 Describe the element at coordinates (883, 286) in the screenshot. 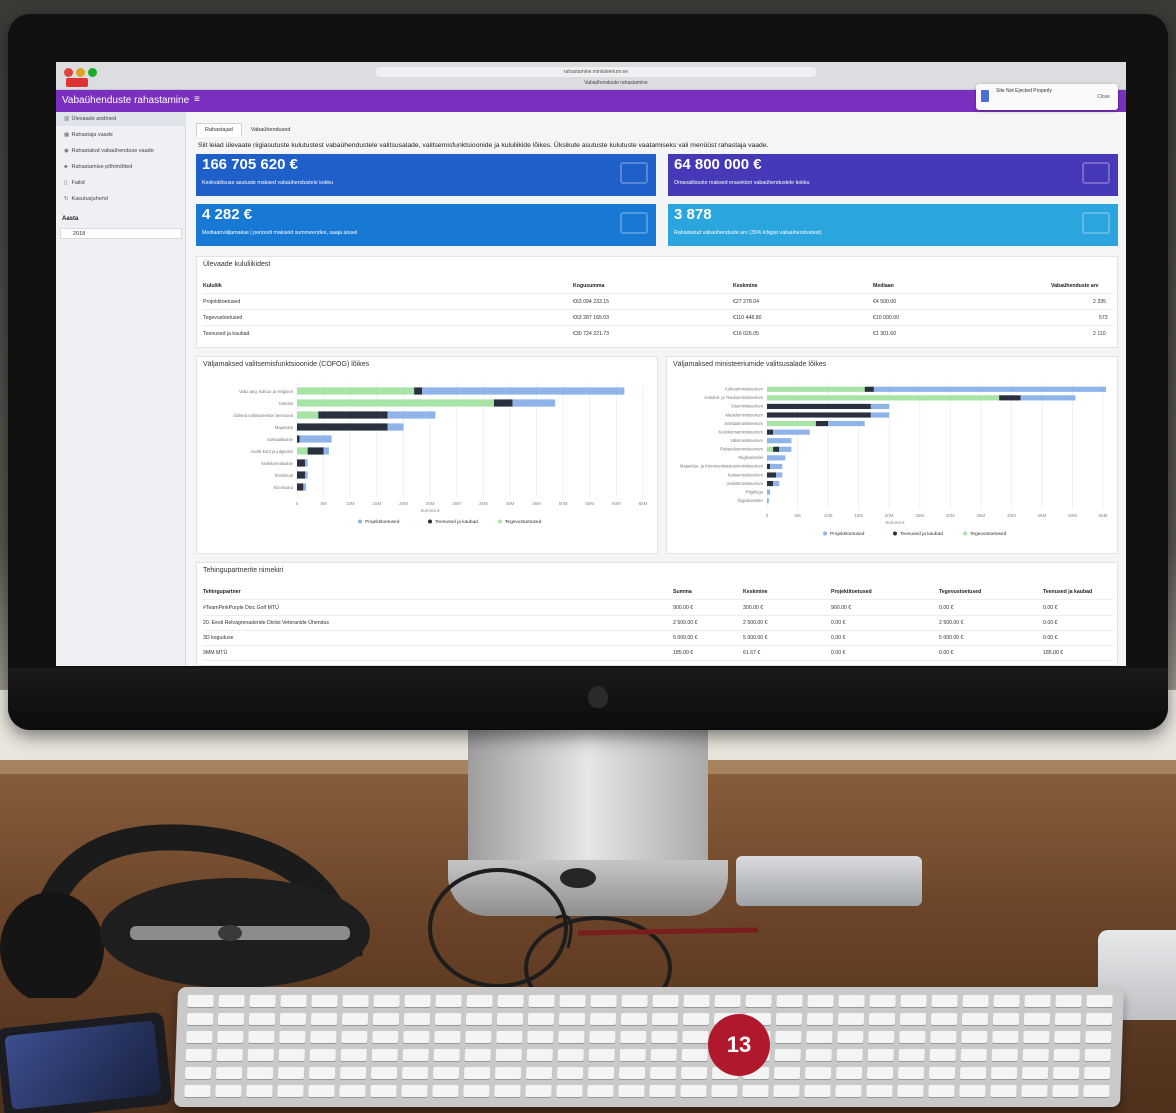

I see `column-header: Mediaan` at that location.